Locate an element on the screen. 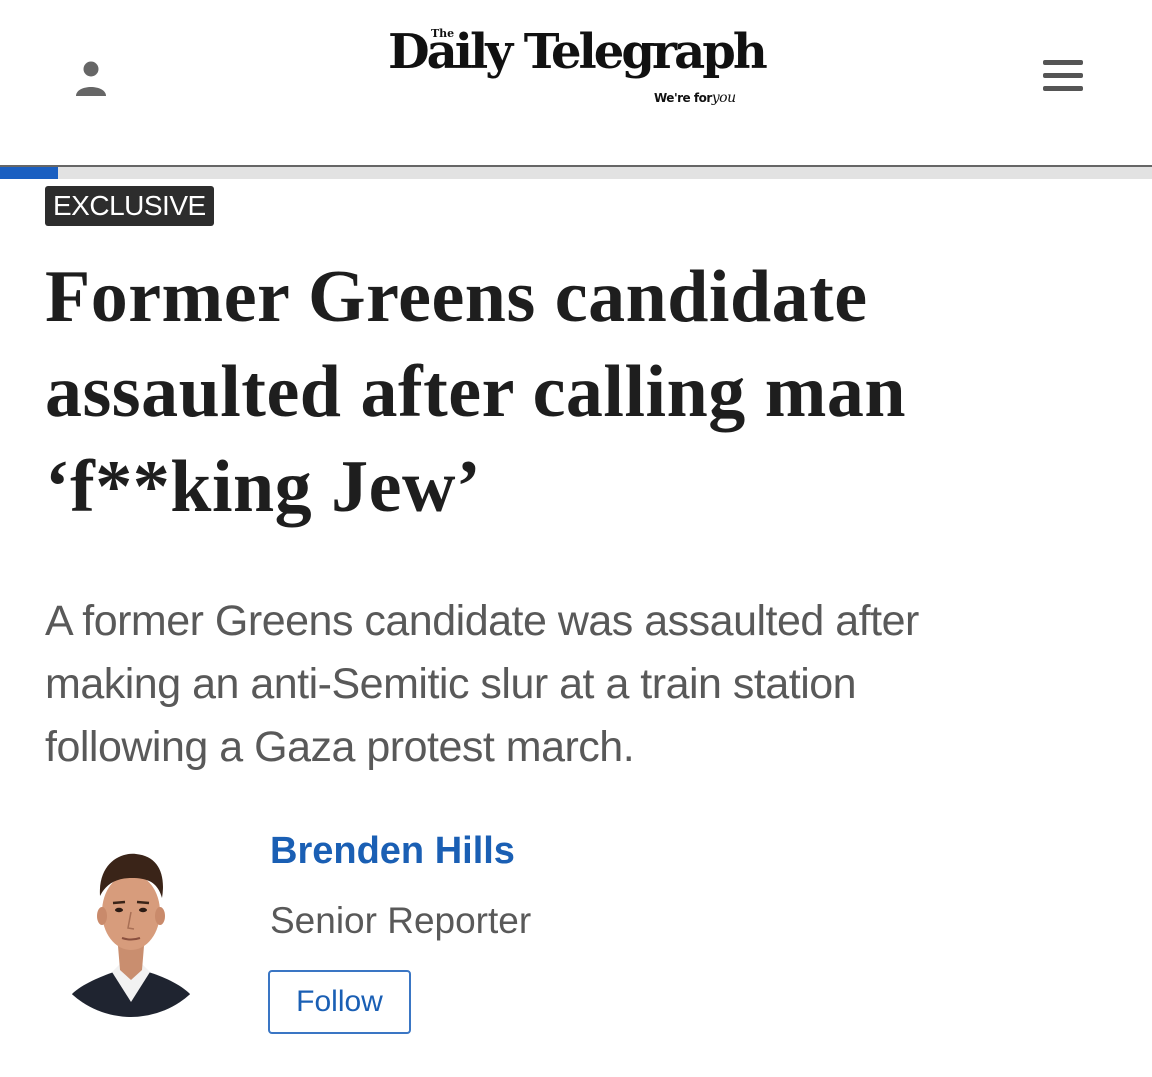 The height and width of the screenshot is (1077, 1152). author-avatar is located at coordinates (131, 927).